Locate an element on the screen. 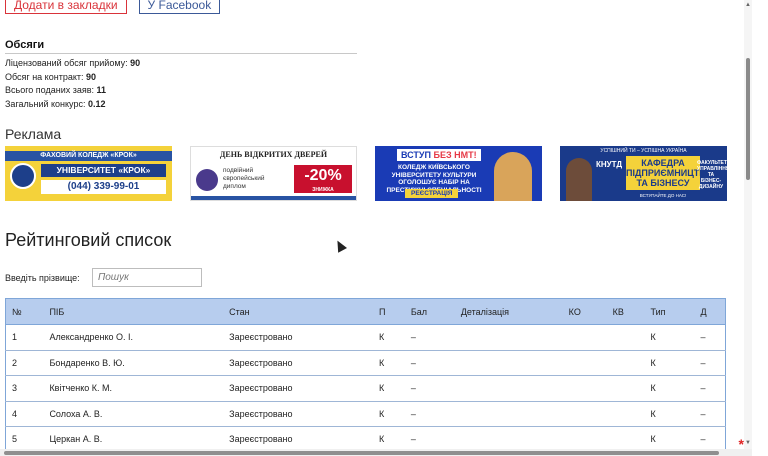  share-buttons: Додати в закладки У Facebook is located at coordinates (113, 7).